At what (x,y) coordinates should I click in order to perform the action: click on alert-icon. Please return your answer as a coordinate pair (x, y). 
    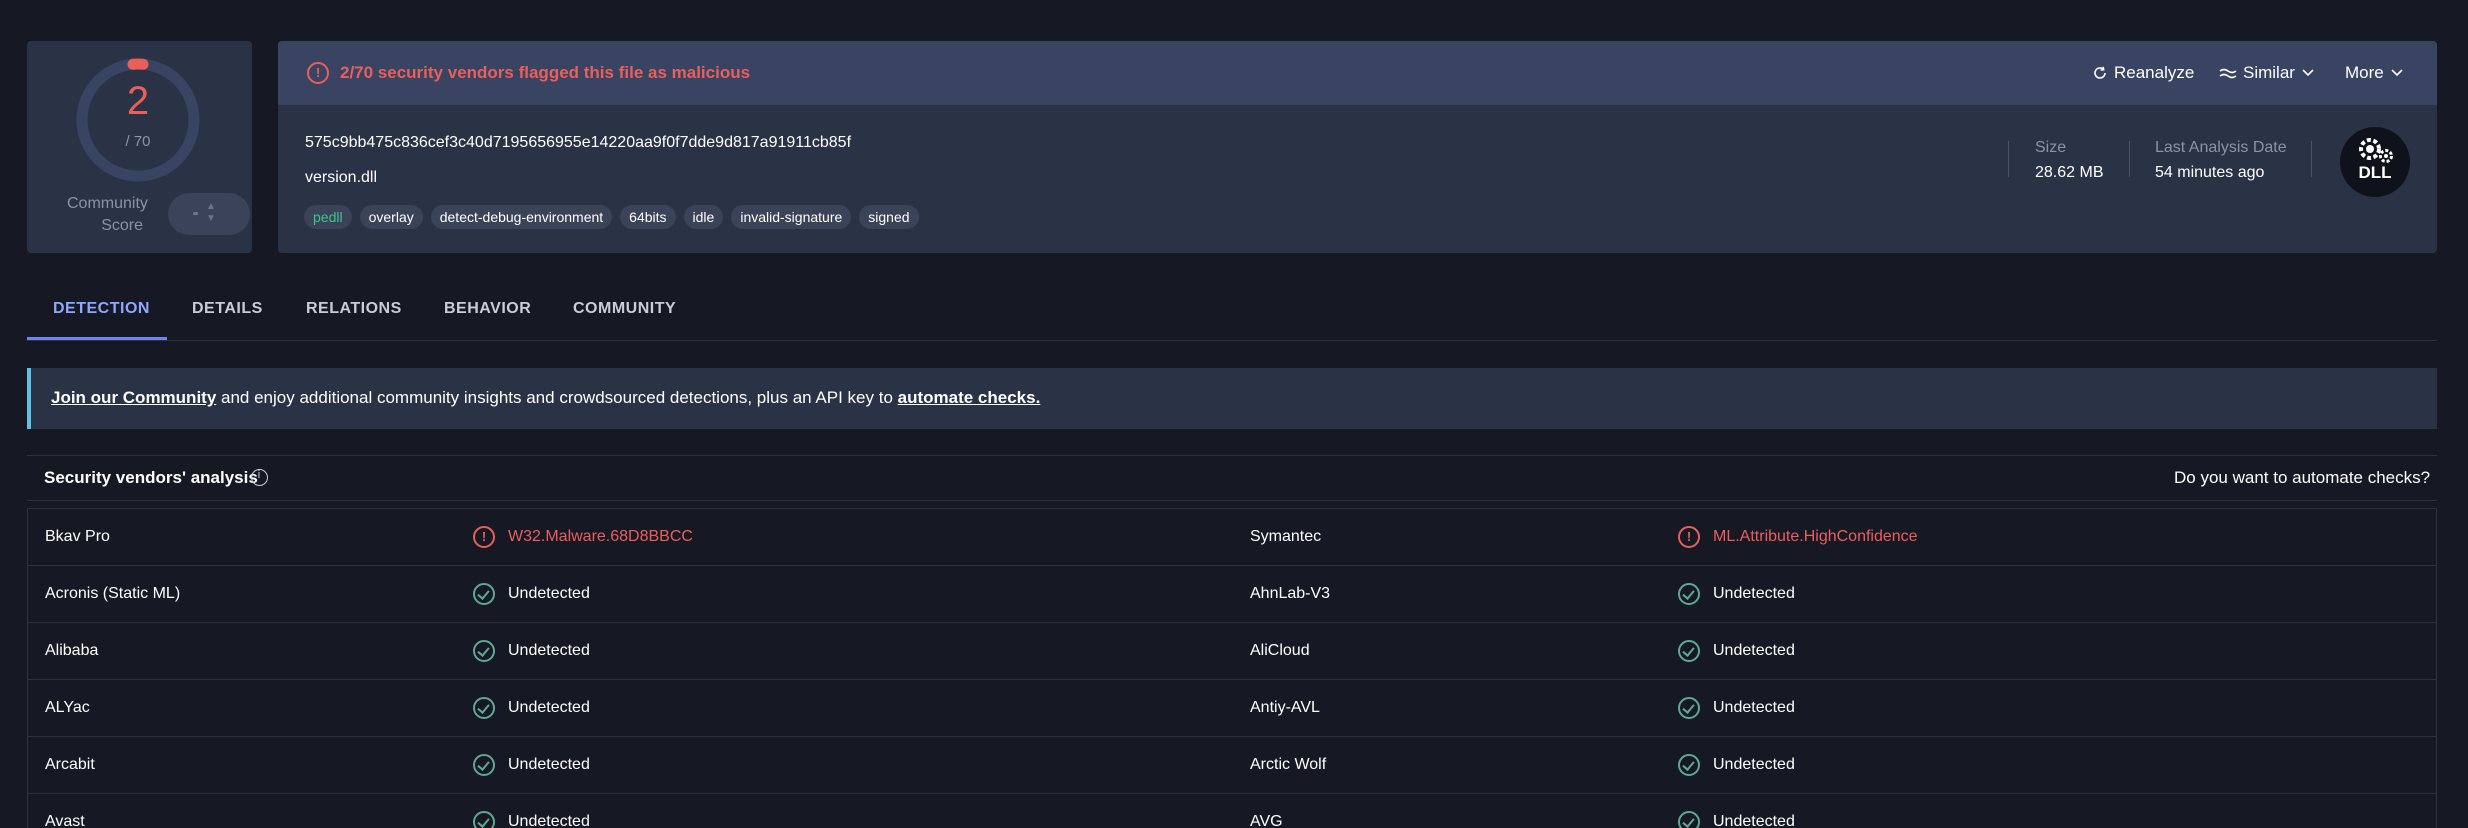
    Looking at the image, I should click on (318, 73).